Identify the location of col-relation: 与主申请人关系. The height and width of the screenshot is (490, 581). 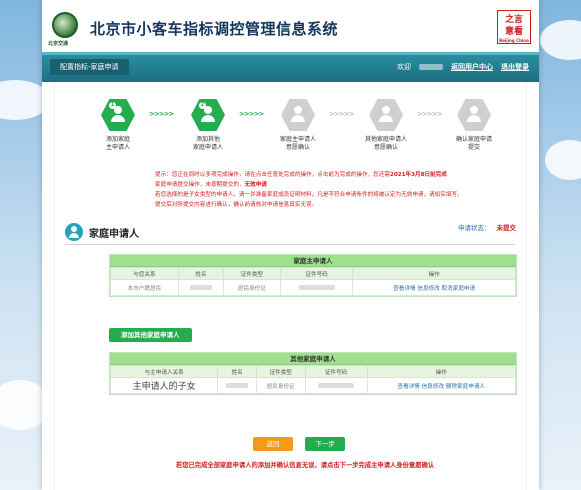
(164, 371).